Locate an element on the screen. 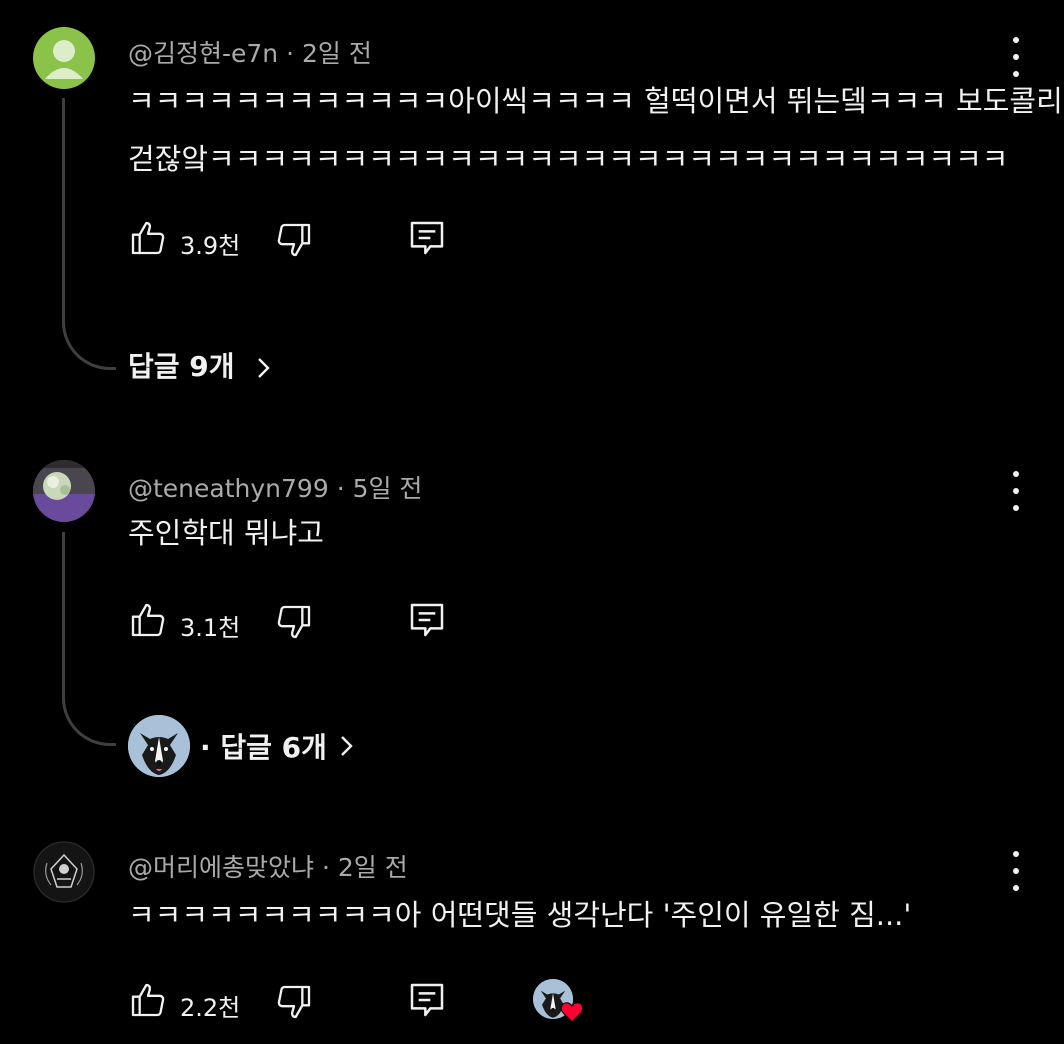 The height and width of the screenshot is (1044, 1064). creator-avatar is located at coordinates (159, 746).